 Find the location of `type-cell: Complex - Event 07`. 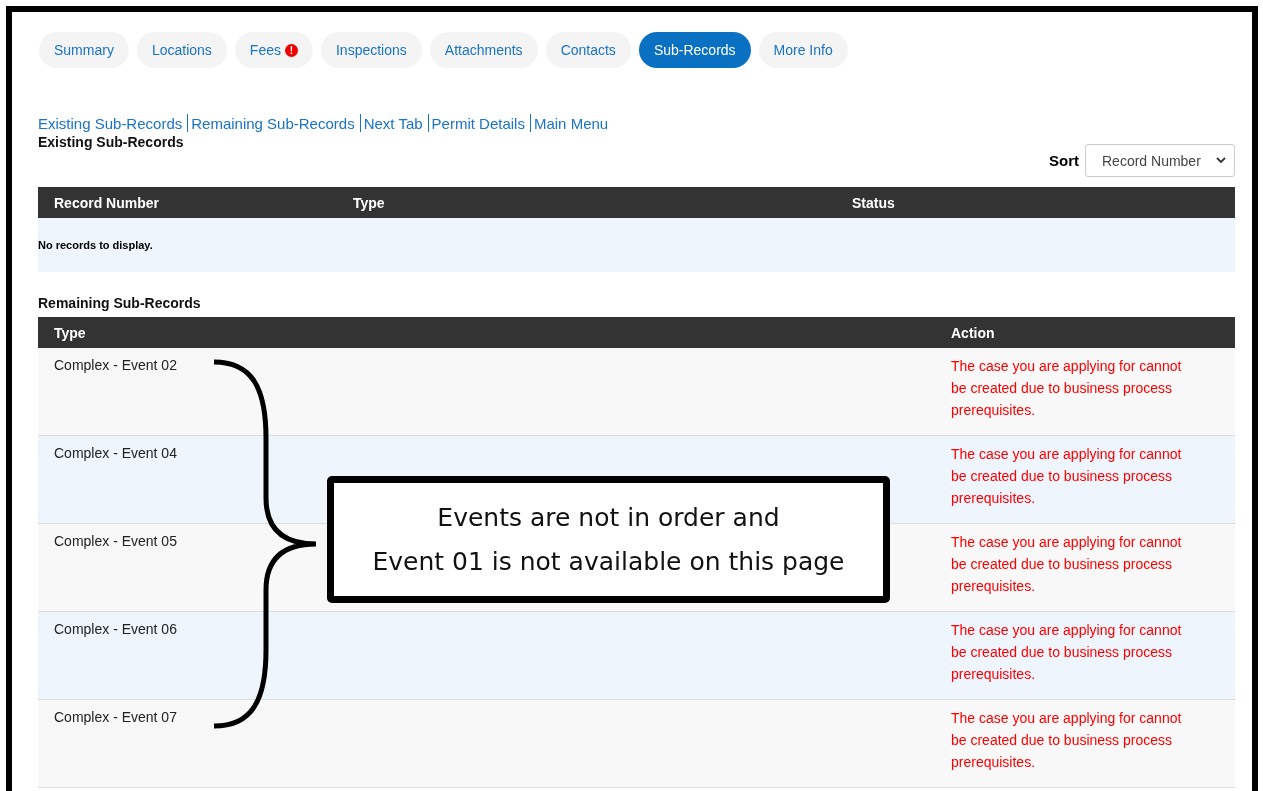

type-cell: Complex - Event 07 is located at coordinates (115, 717).